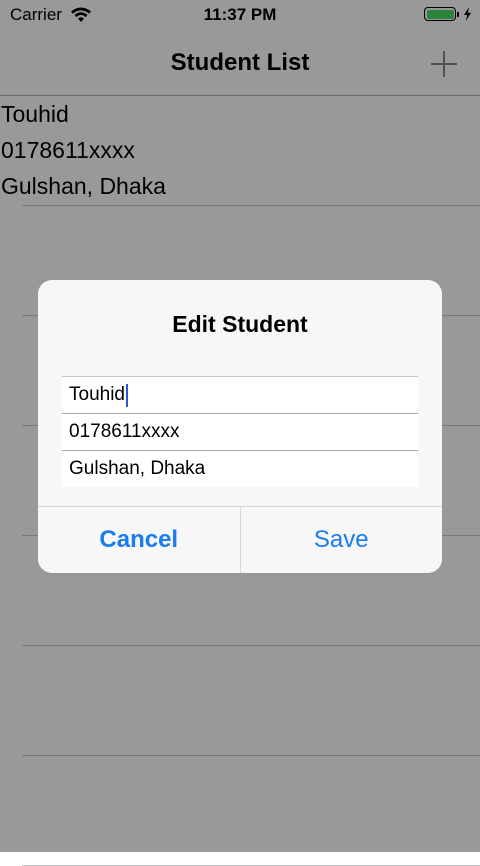  I want to click on text-cursor, so click(127, 395).